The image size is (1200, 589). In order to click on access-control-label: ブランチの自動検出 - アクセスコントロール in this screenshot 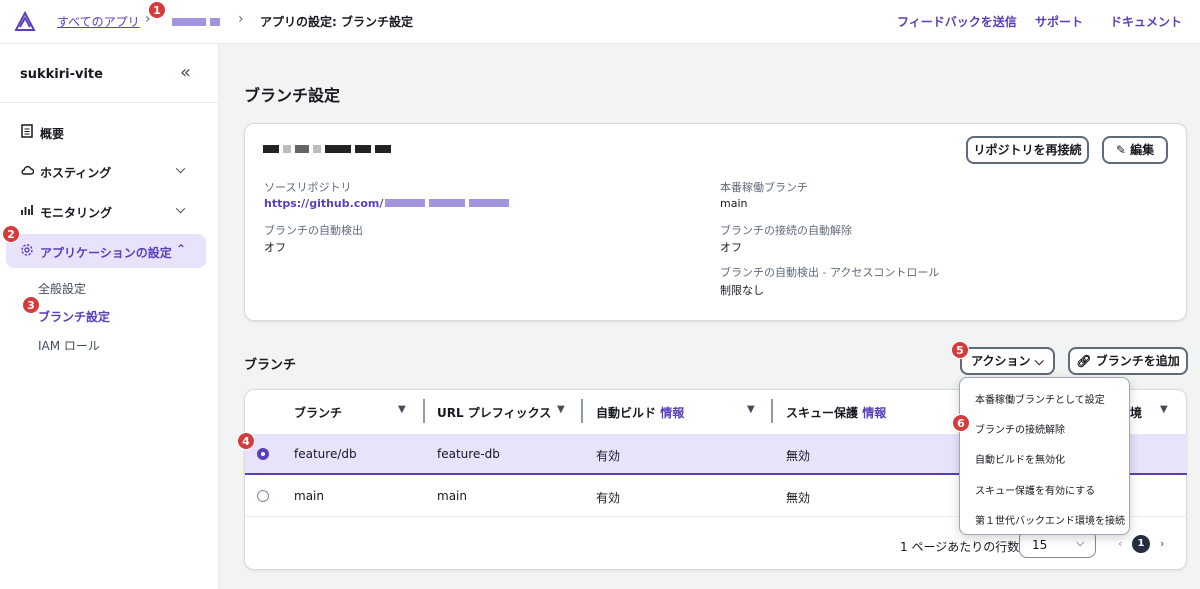, I will do `click(830, 272)`.